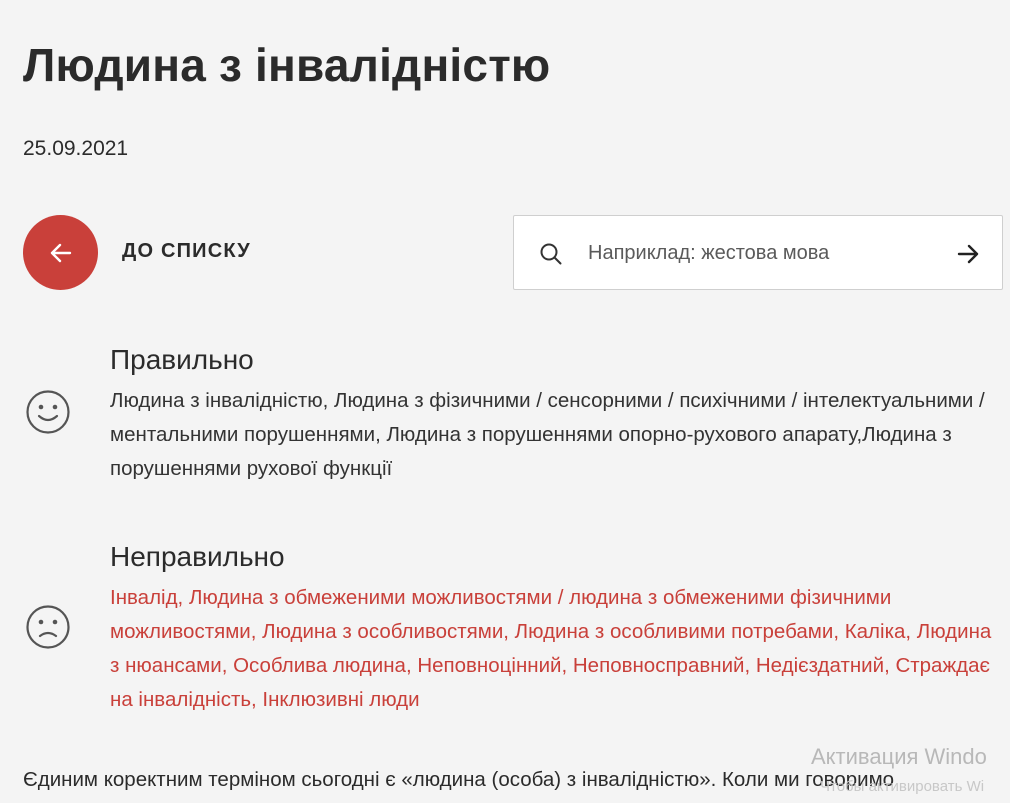  Describe the element at coordinates (182, 359) in the screenshot. I see `correct-heading: Правильно` at that location.